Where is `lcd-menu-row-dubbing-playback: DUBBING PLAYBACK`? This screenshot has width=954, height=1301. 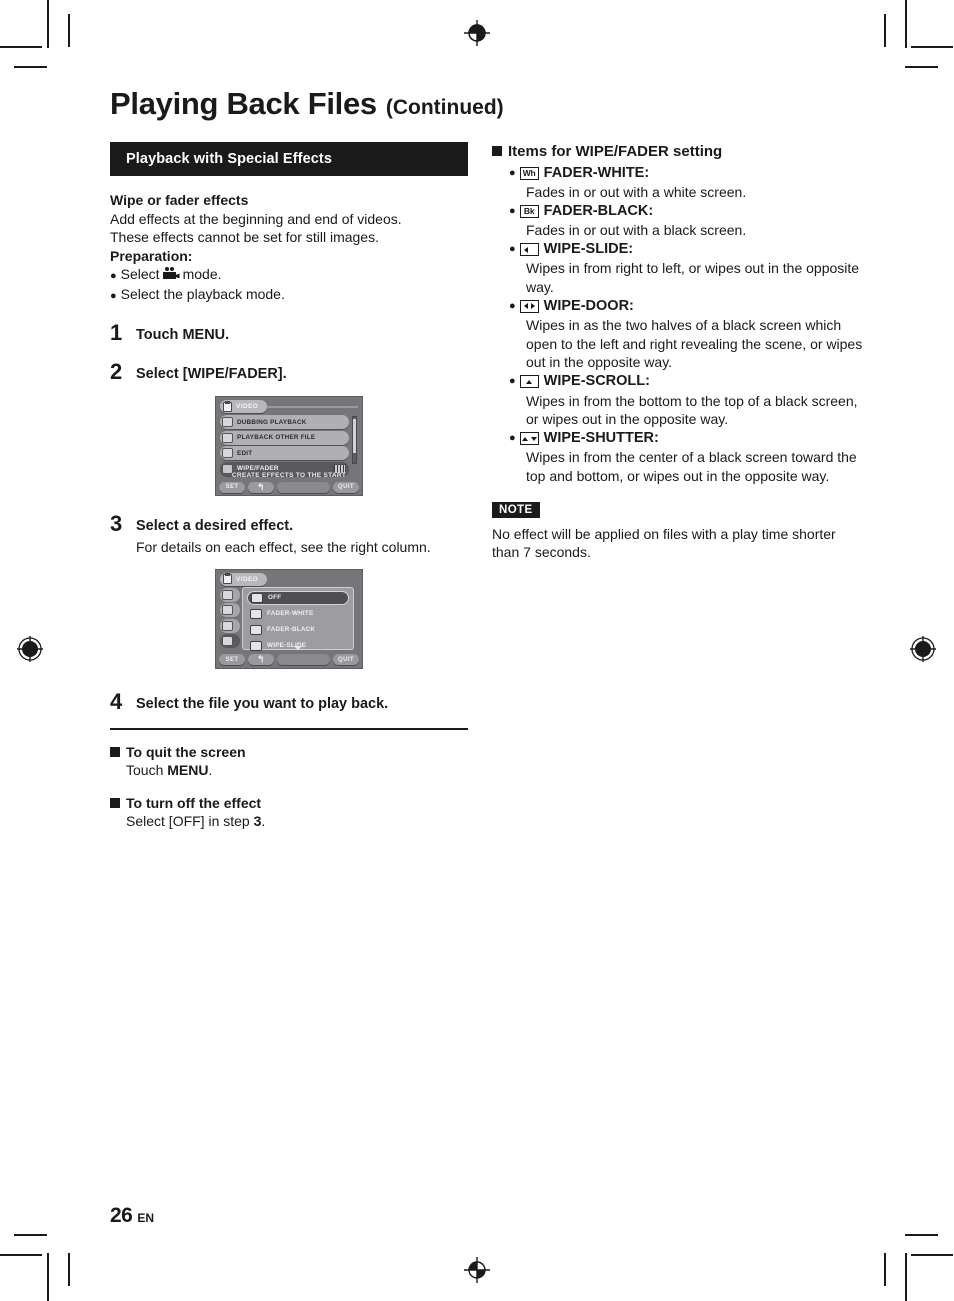
lcd-menu-row-dubbing-playback: DUBBING PLAYBACK is located at coordinates (284, 422).